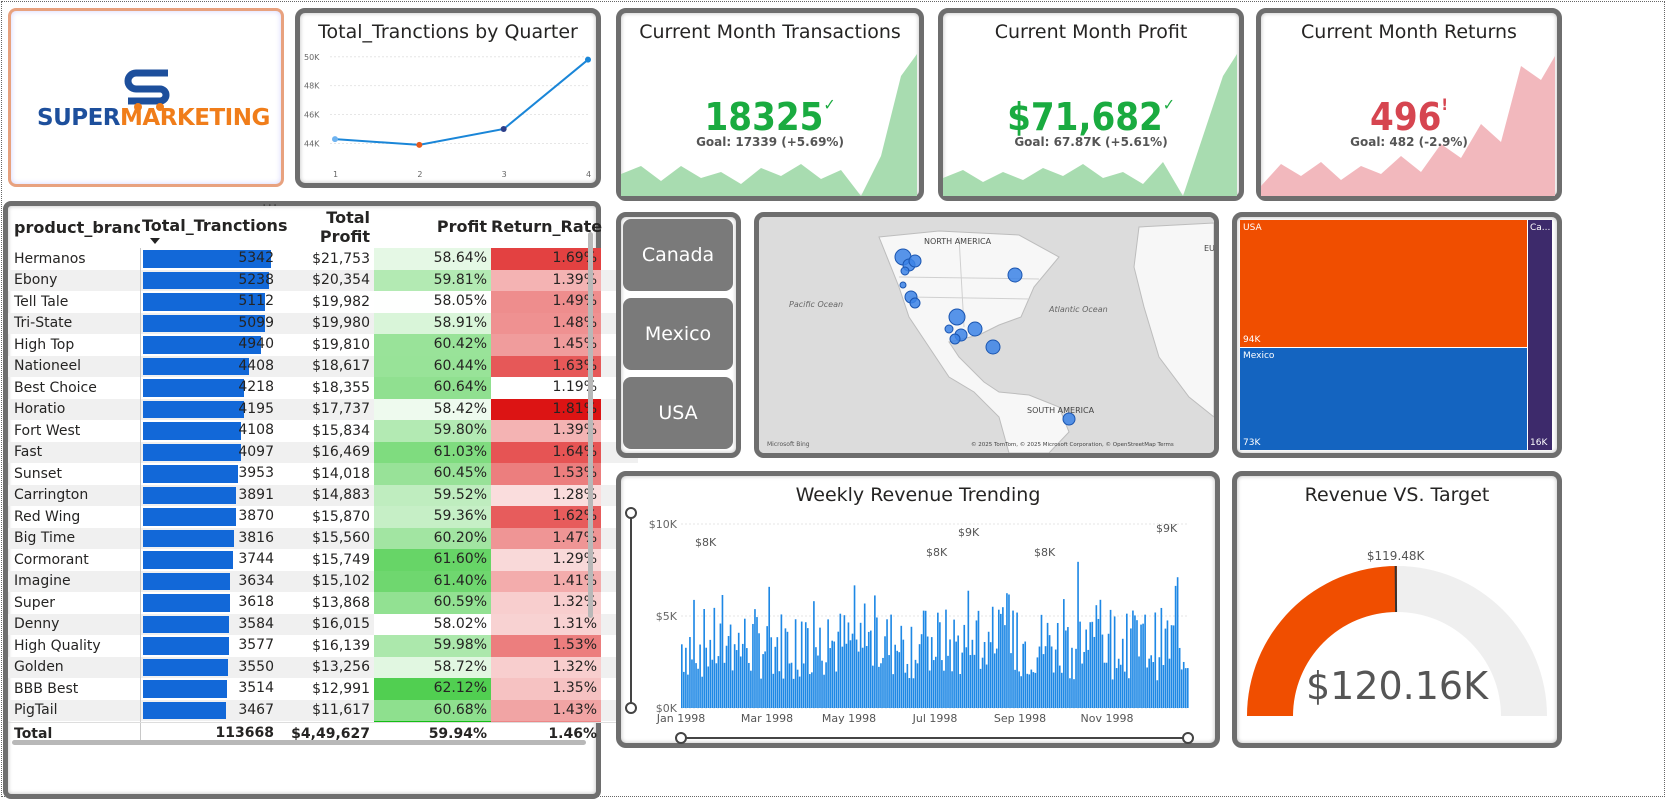  Describe the element at coordinates (323, 259) in the screenshot. I see `table-row: Hermanos 5342 $21,753 58.64% 1.69%` at that location.